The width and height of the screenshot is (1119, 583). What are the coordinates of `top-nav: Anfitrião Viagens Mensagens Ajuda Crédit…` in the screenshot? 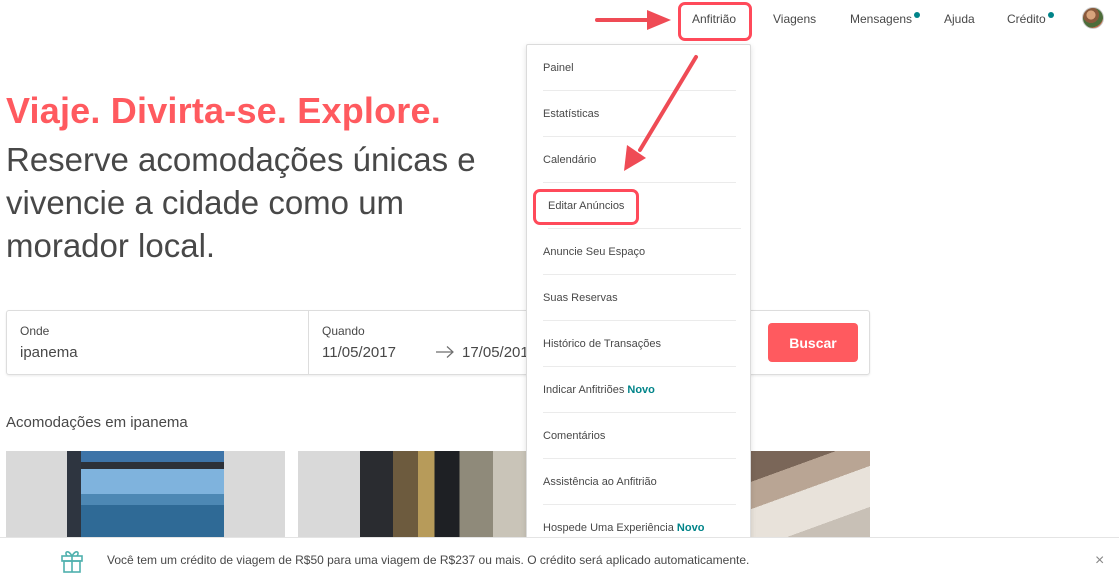 It's located at (559, 20).